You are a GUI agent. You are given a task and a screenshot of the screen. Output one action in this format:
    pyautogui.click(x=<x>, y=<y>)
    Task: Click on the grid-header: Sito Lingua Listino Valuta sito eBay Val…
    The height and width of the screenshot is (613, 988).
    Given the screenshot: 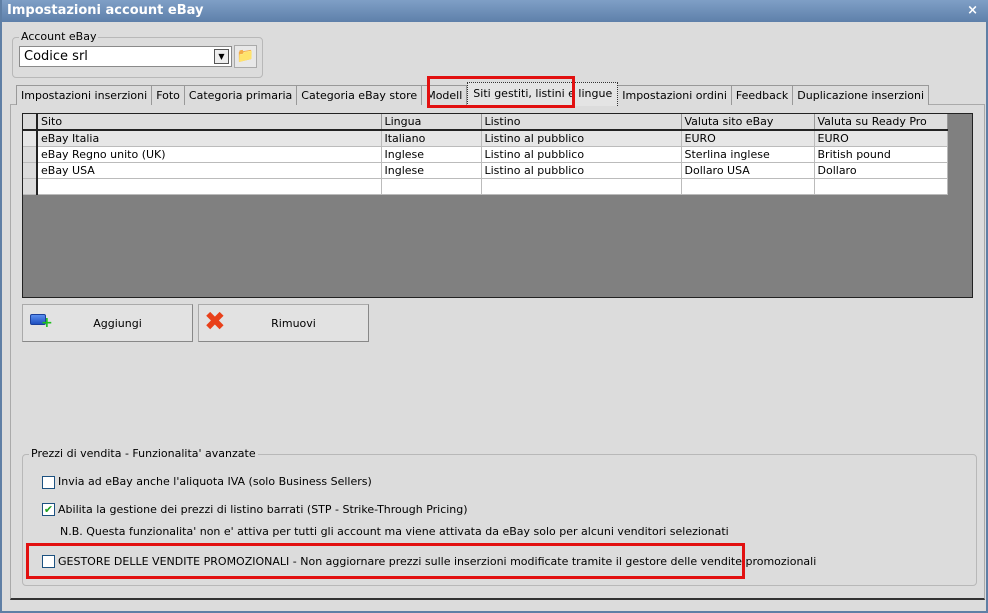 What is the action you would take?
    pyautogui.click(x=485, y=122)
    